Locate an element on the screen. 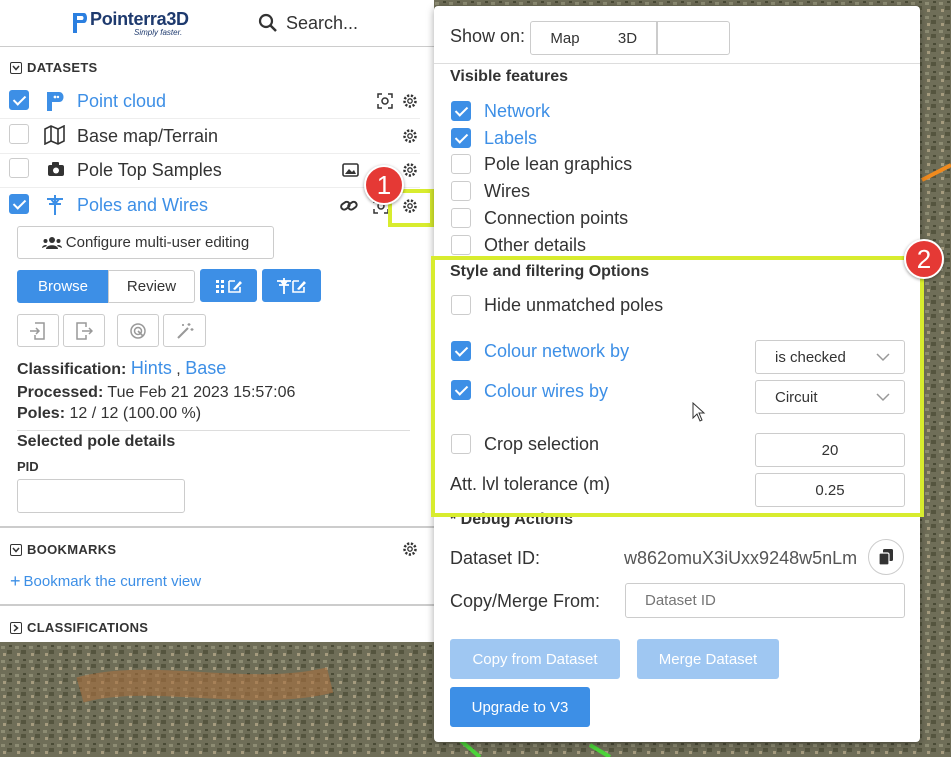 Image resolution: width=951 pixels, height=757 pixels. bookmarks-section-header: BOOKMARKS is located at coordinates (63, 549).